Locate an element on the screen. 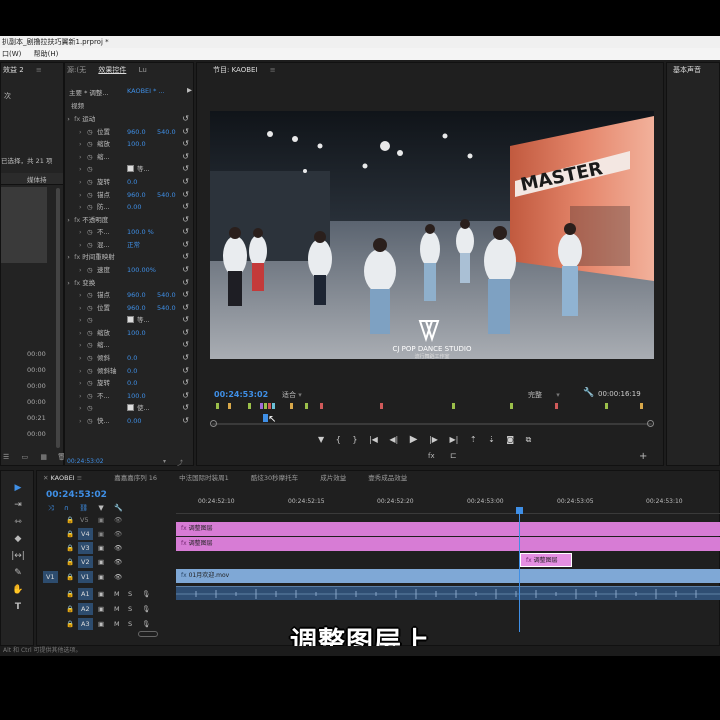 This screenshot has height=720, width=720. ec-property-row: › ◷ 位置 960.0 540.0 ↺ is located at coordinates (129, 308).